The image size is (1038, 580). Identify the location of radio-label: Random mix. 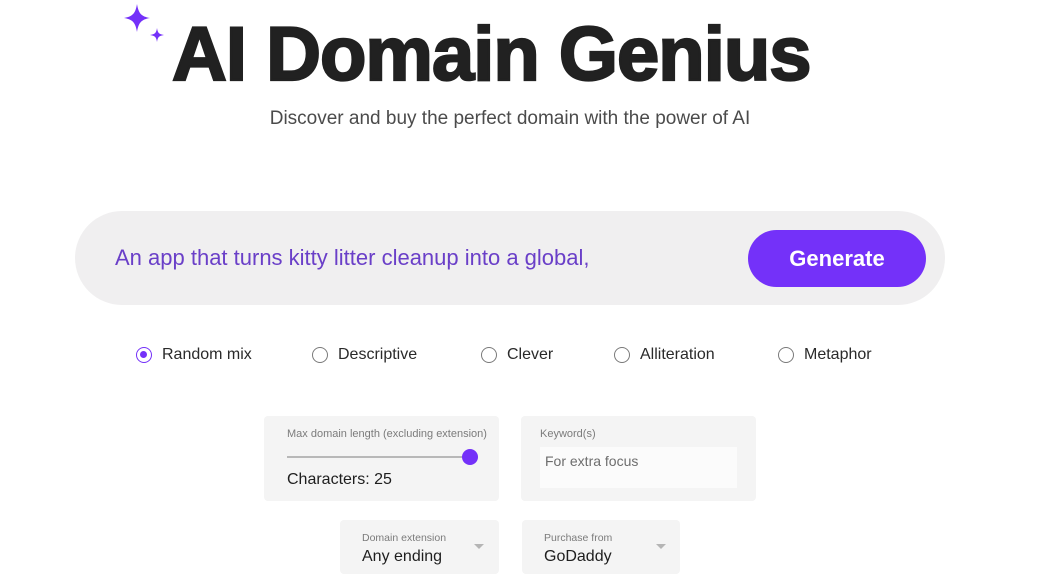
(207, 354).